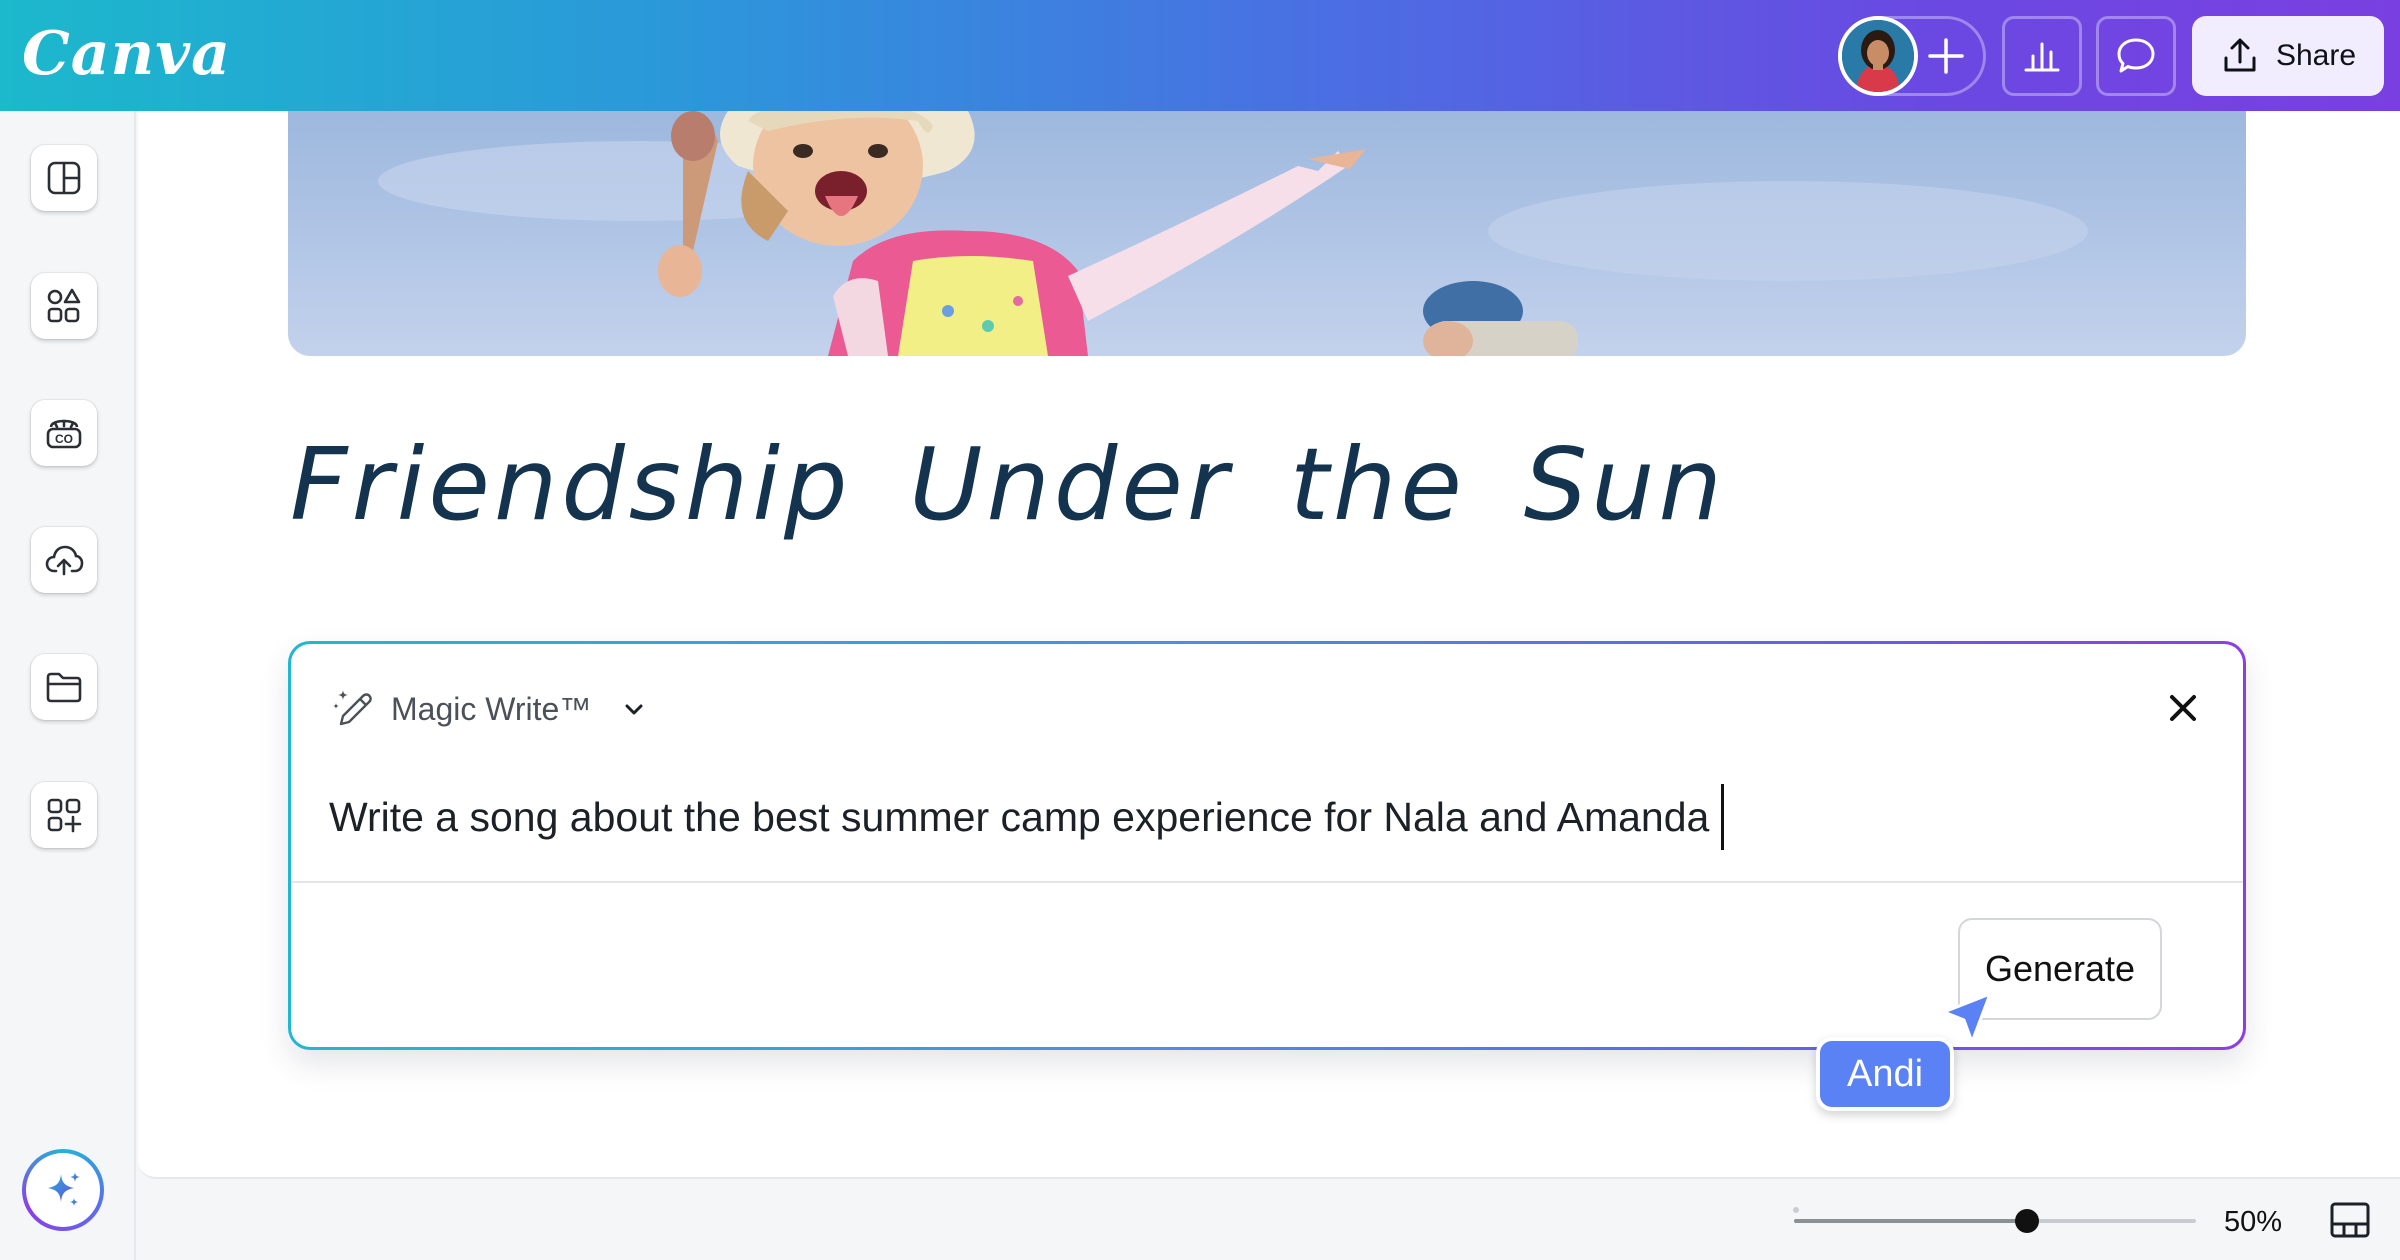 Image resolution: width=2400 pixels, height=1260 pixels. I want to click on insights-button, so click(2042, 56).